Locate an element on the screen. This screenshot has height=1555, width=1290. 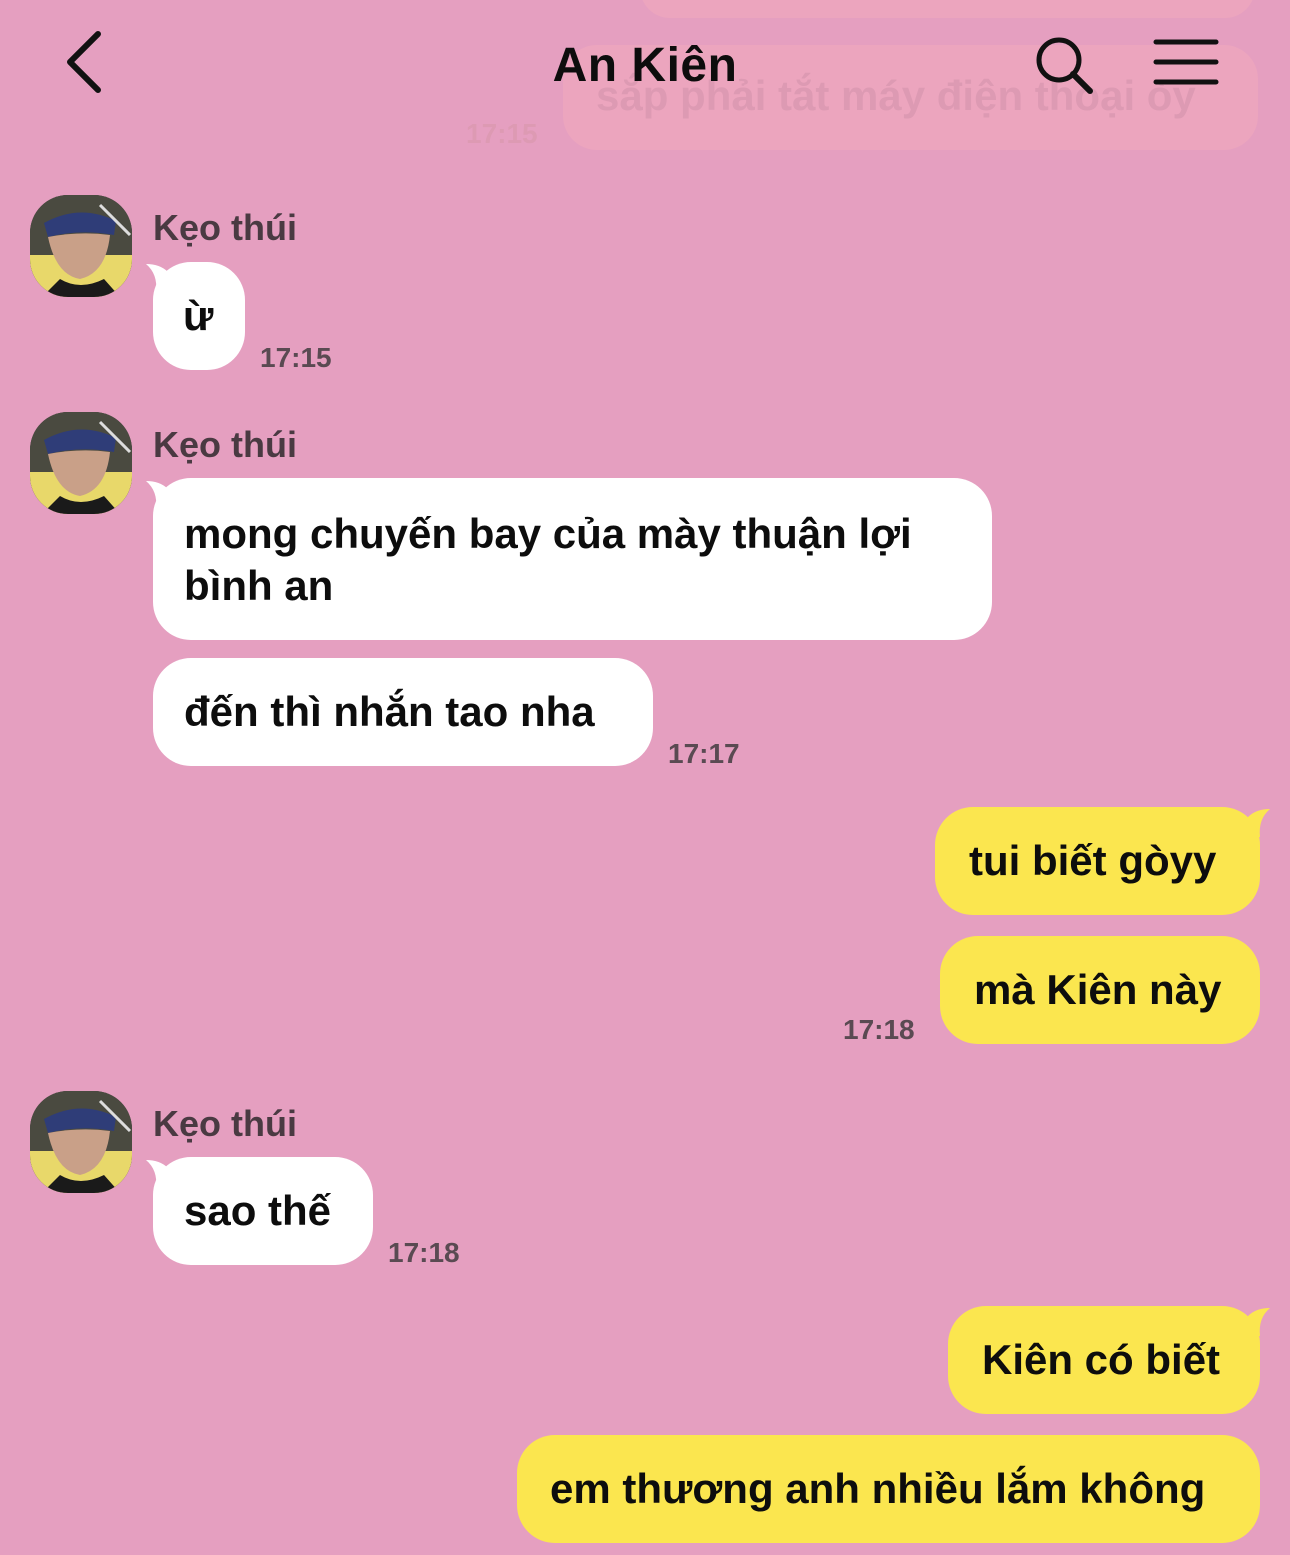
message-text-line: mong chuyến bay của mày thuận lợi is located at coordinates (548, 533).